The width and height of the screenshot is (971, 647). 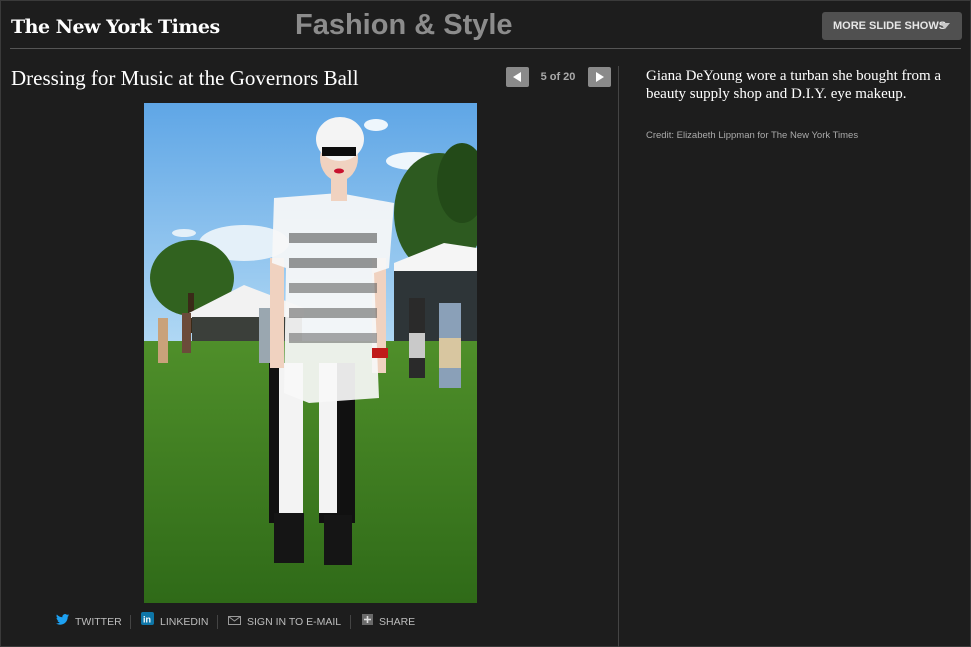 I want to click on nyt-logo: The New York Times, so click(x=115, y=27).